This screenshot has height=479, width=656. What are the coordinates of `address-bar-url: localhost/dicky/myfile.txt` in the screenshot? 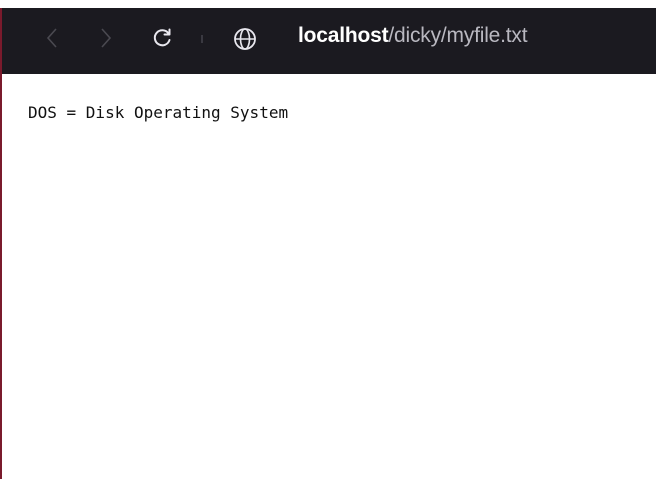 It's located at (413, 36).